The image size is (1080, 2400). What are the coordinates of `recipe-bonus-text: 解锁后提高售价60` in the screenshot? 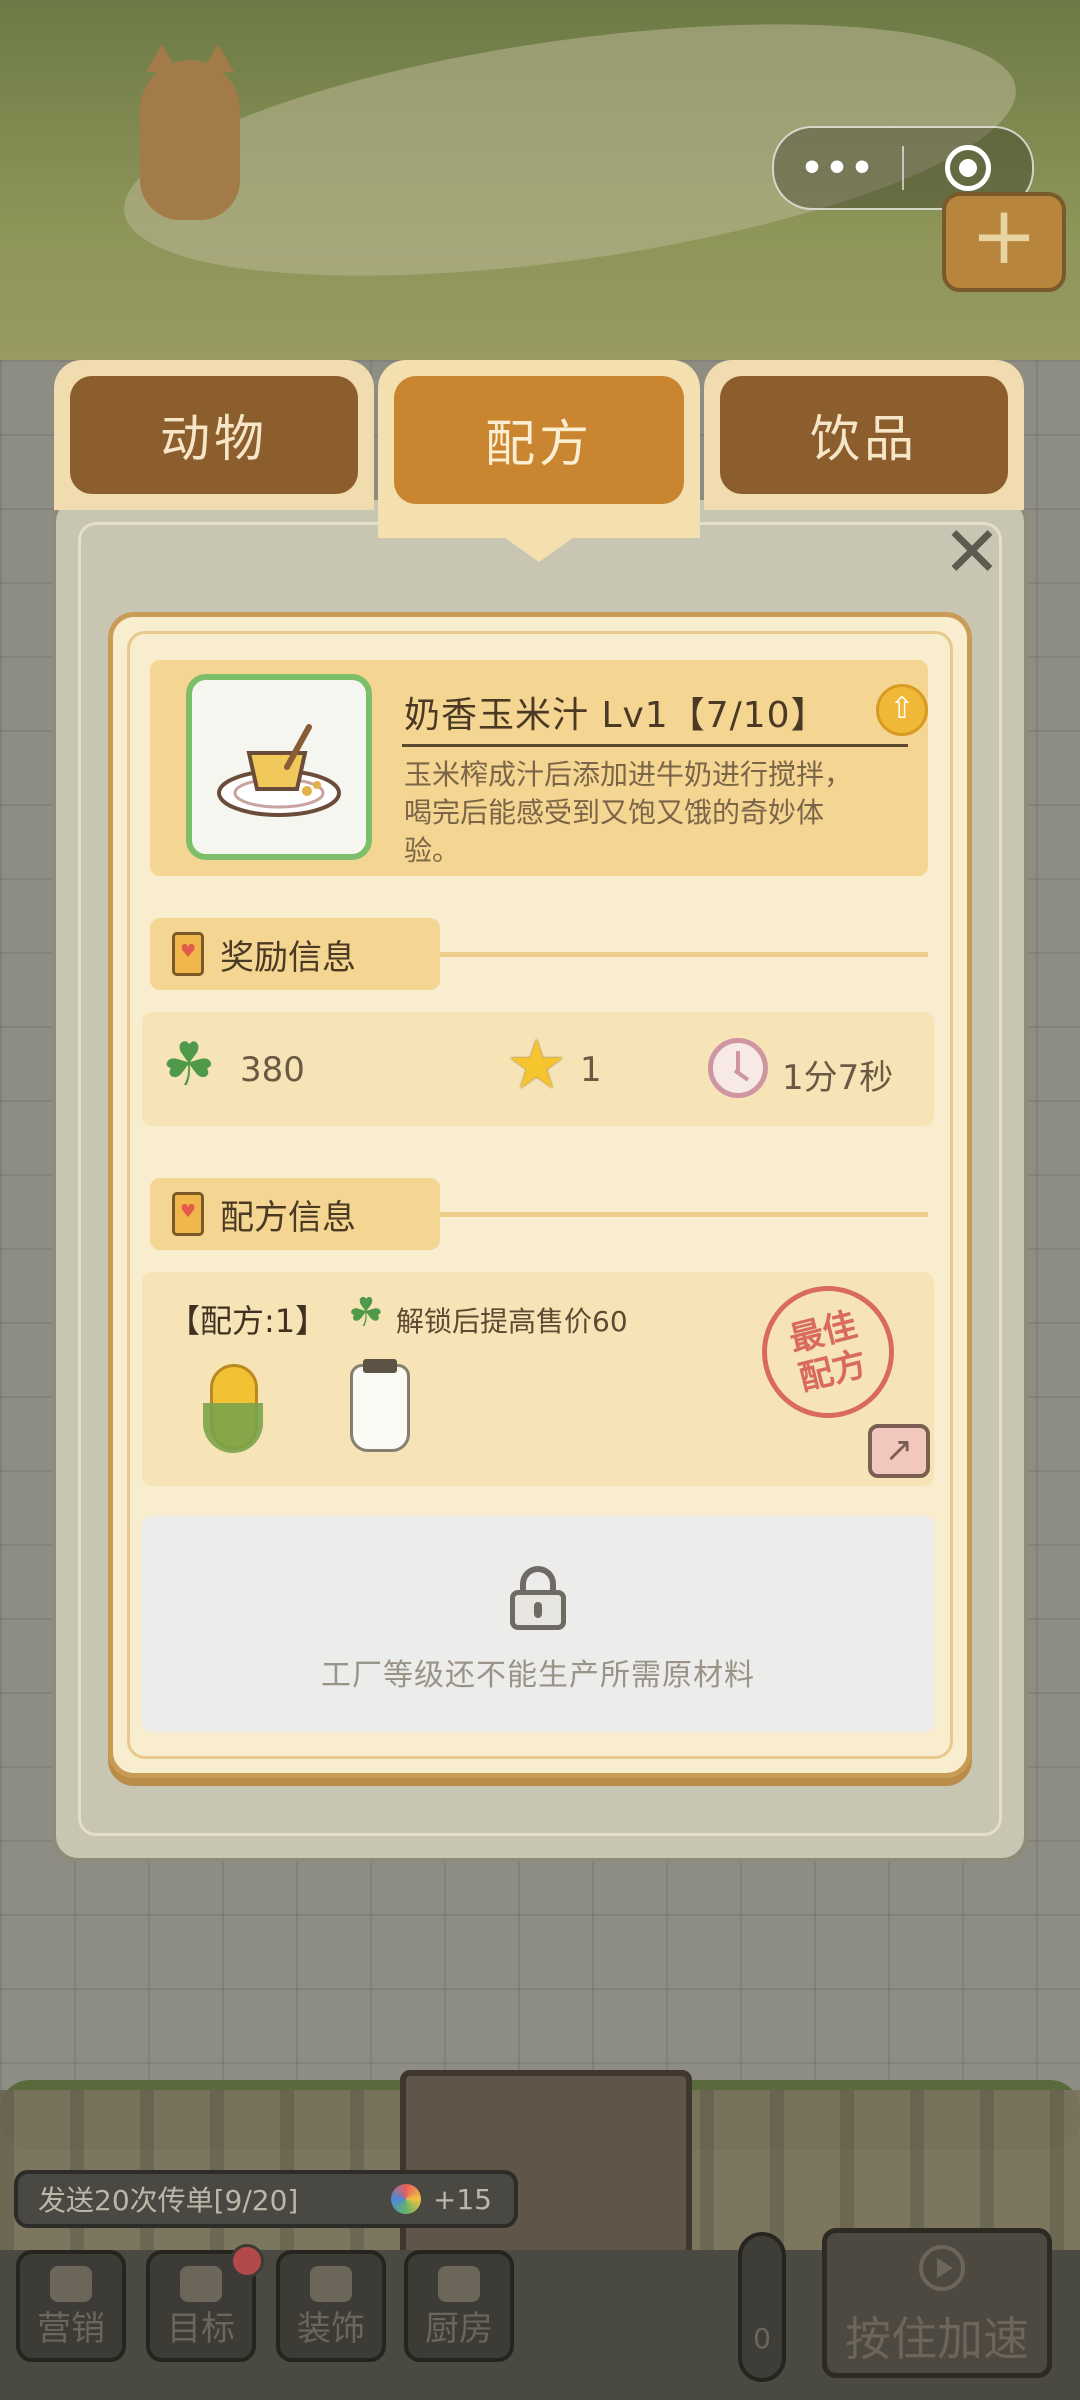 It's located at (512, 1321).